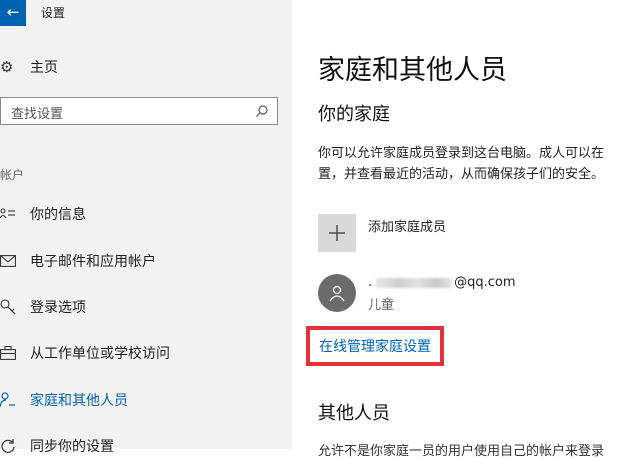  What do you see at coordinates (146, 13) in the screenshot?
I see `title-bar: ← 设置` at bounding box center [146, 13].